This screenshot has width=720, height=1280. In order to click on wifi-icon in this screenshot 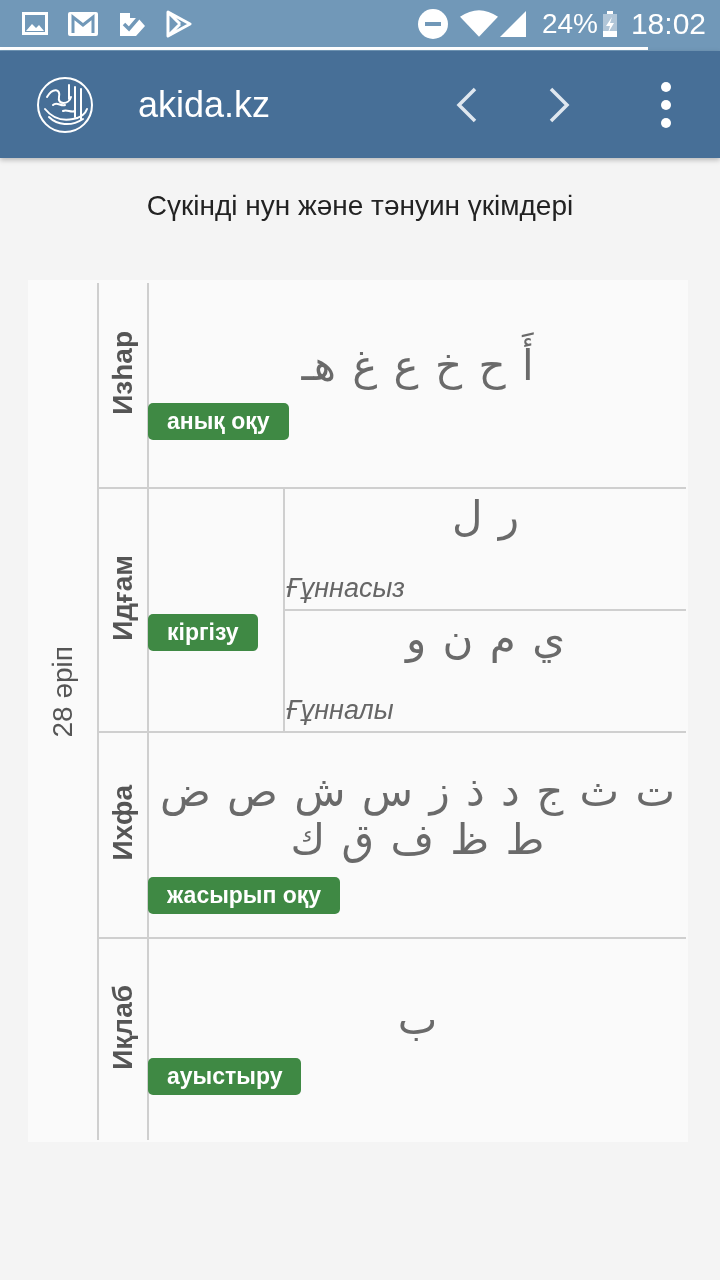, I will do `click(478, 23)`.